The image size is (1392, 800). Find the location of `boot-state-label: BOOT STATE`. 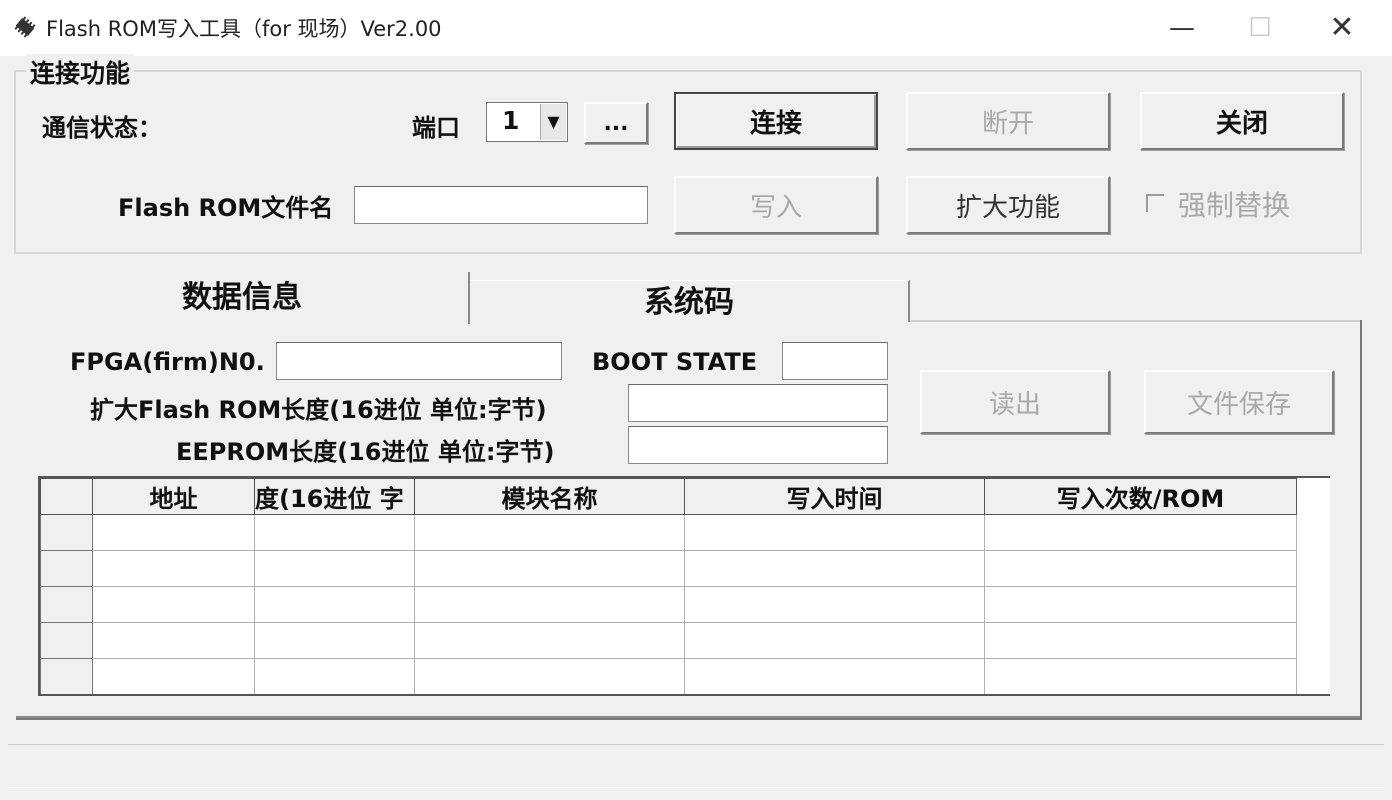

boot-state-label: BOOT STATE is located at coordinates (675, 362).